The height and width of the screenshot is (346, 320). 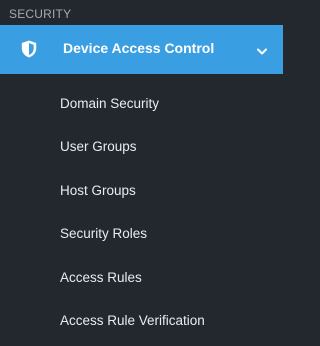 I want to click on device-access-control-menu: Device Access Control, so click(x=141, y=49).